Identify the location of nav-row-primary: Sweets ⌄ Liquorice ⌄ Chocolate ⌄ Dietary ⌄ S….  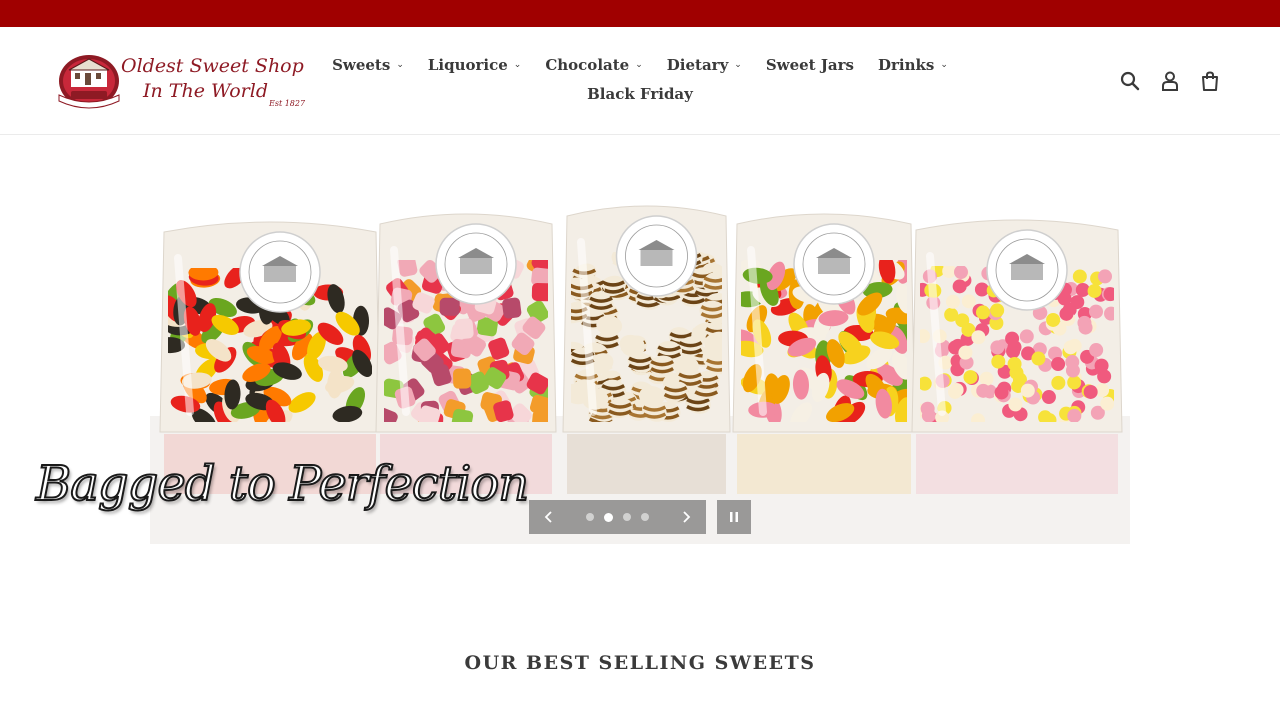
(640, 65).